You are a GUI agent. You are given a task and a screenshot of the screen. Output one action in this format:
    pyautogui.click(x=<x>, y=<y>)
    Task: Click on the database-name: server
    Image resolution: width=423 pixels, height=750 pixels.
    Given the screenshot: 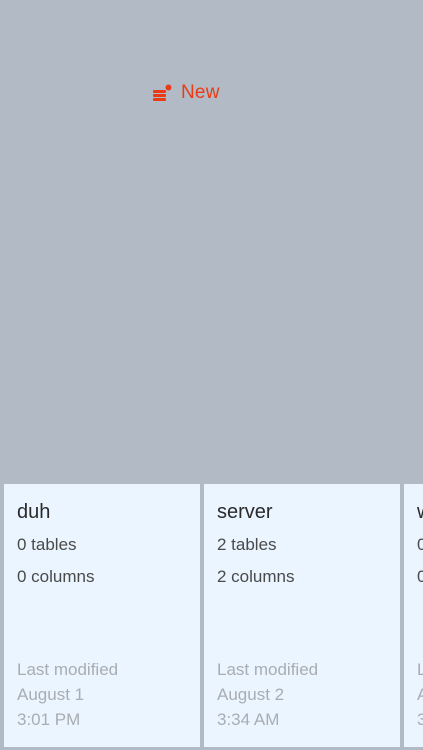 What is the action you would take?
    pyautogui.click(x=245, y=512)
    